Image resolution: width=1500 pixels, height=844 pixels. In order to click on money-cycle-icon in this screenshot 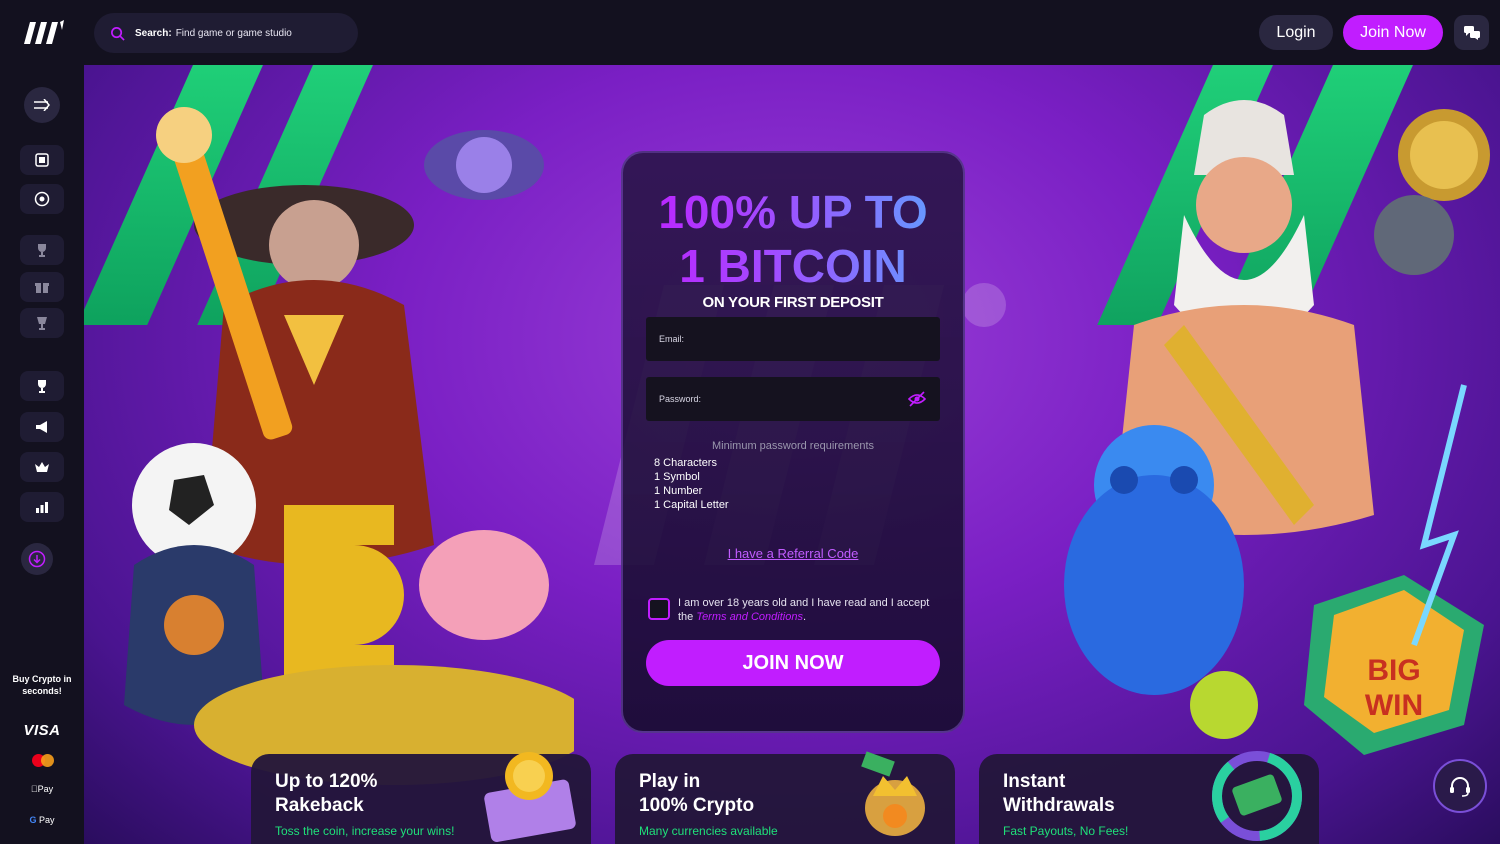, I will do `click(1257, 796)`.